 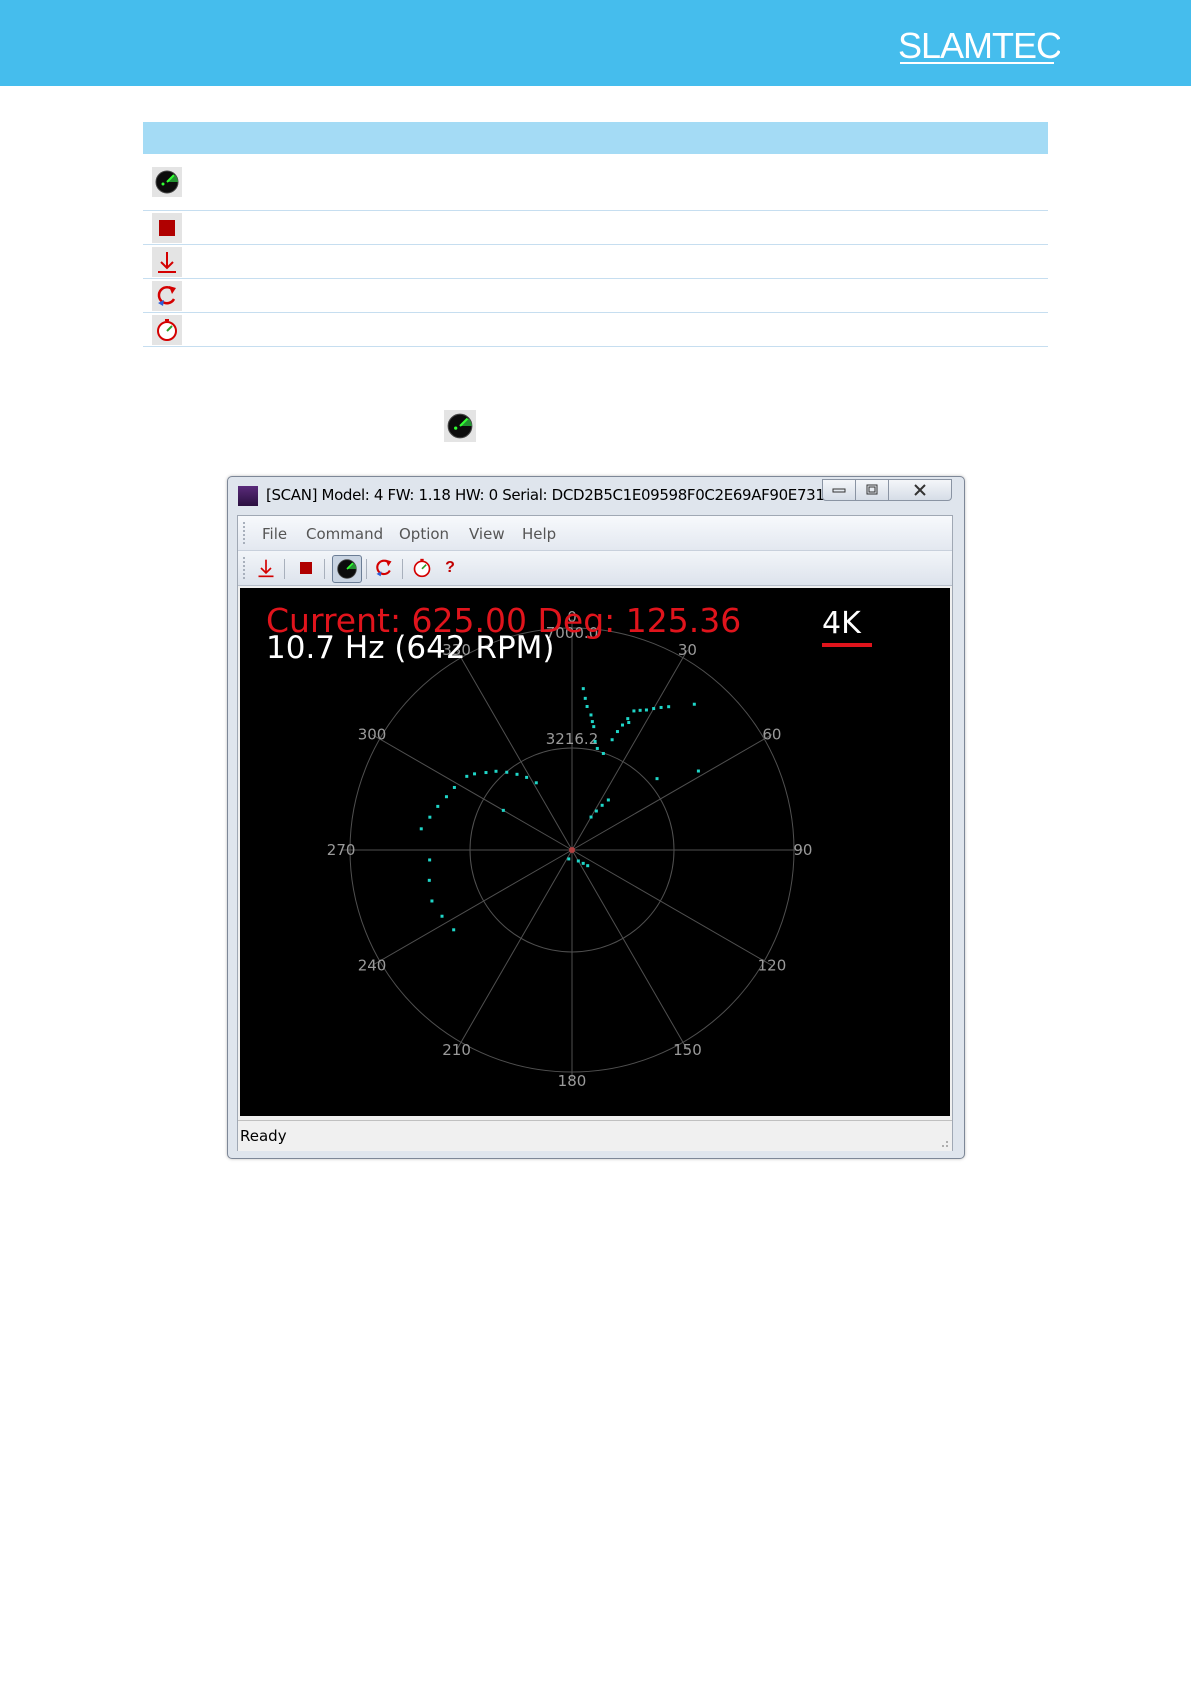 What do you see at coordinates (347, 569) in the screenshot?
I see `scan-button` at bounding box center [347, 569].